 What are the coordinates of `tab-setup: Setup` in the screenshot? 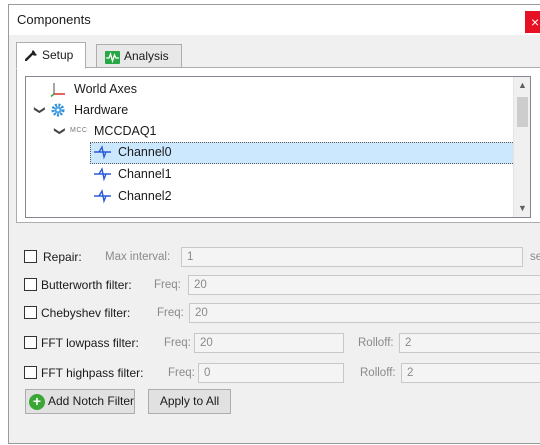 It's located at (51, 55).